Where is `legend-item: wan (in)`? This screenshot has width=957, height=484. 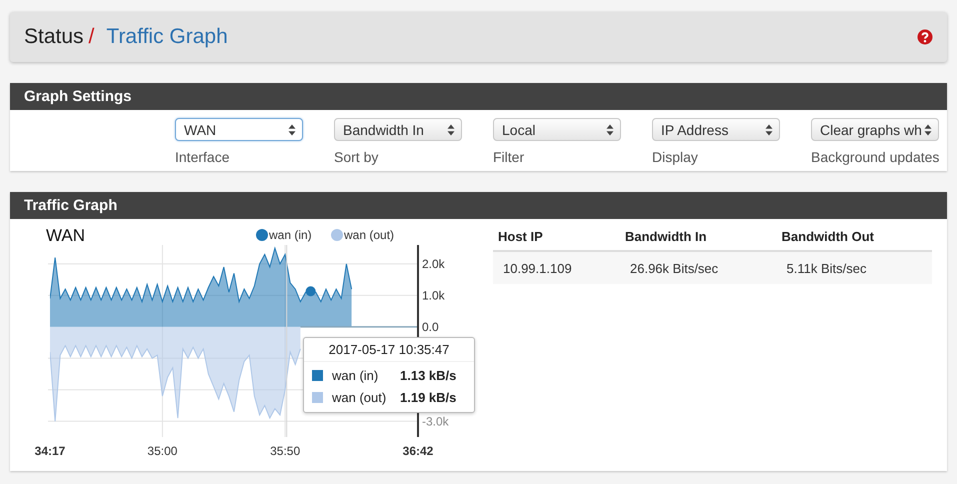
legend-item: wan (in) is located at coordinates (284, 235).